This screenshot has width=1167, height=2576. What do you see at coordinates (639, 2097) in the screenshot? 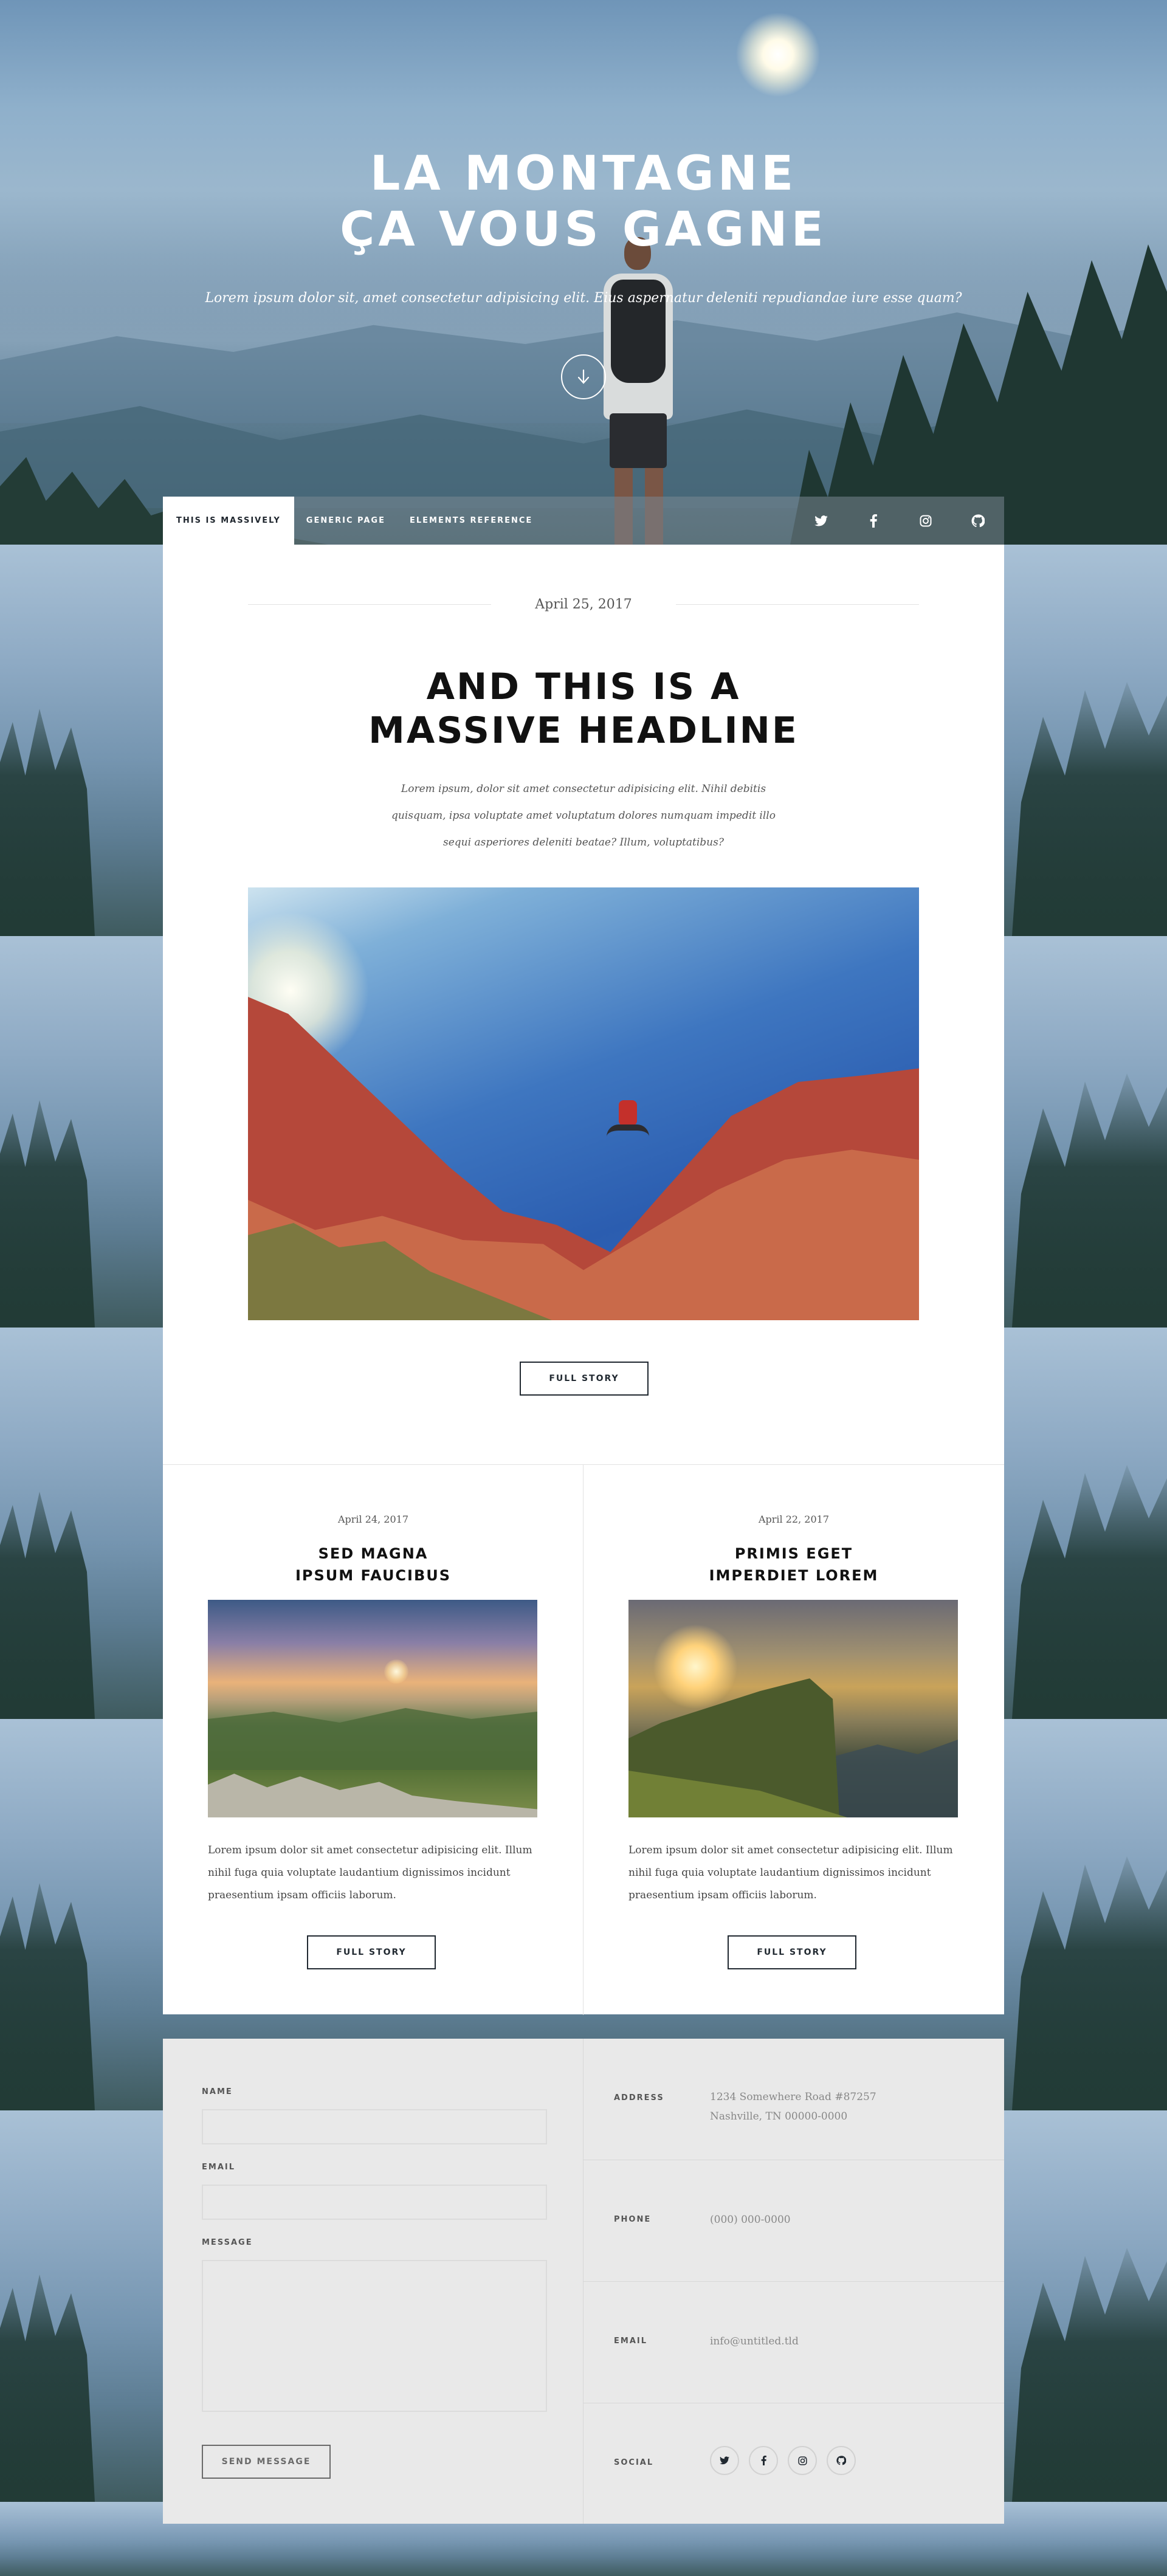
I see `address-label: ADDRESS` at bounding box center [639, 2097].